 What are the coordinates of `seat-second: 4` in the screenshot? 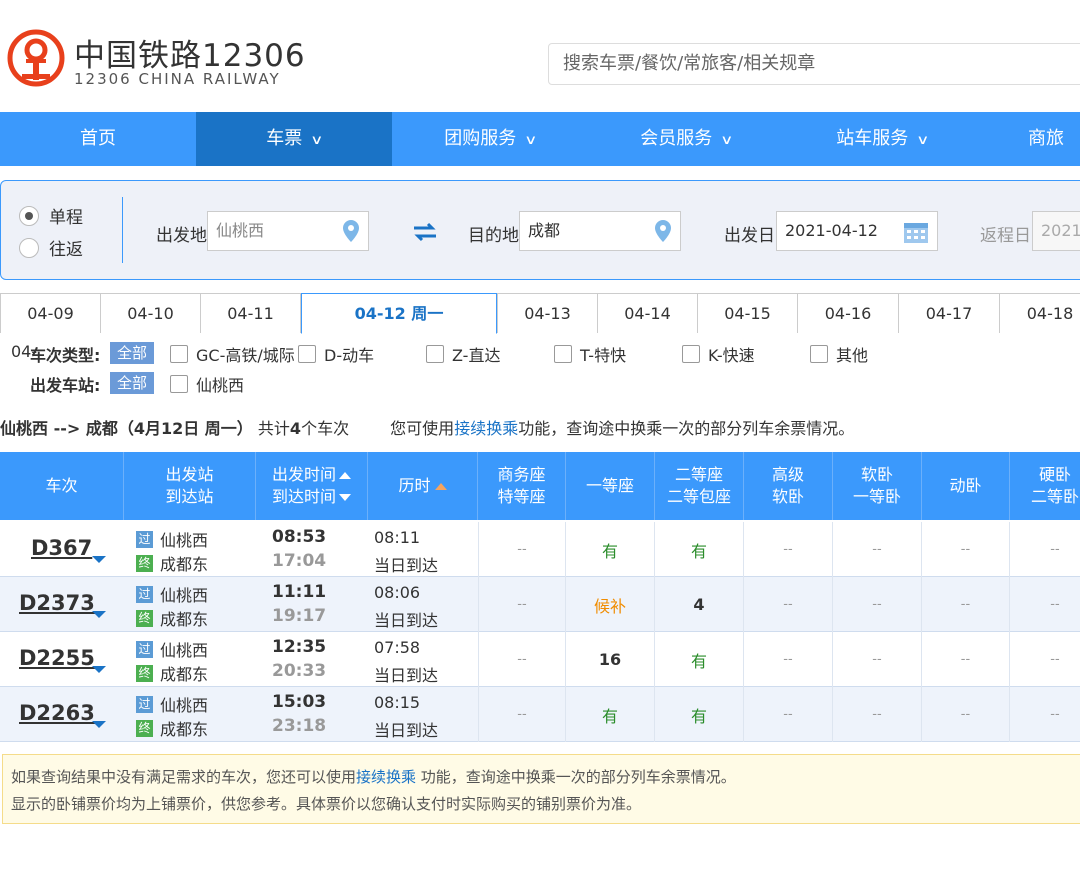 It's located at (698, 604).